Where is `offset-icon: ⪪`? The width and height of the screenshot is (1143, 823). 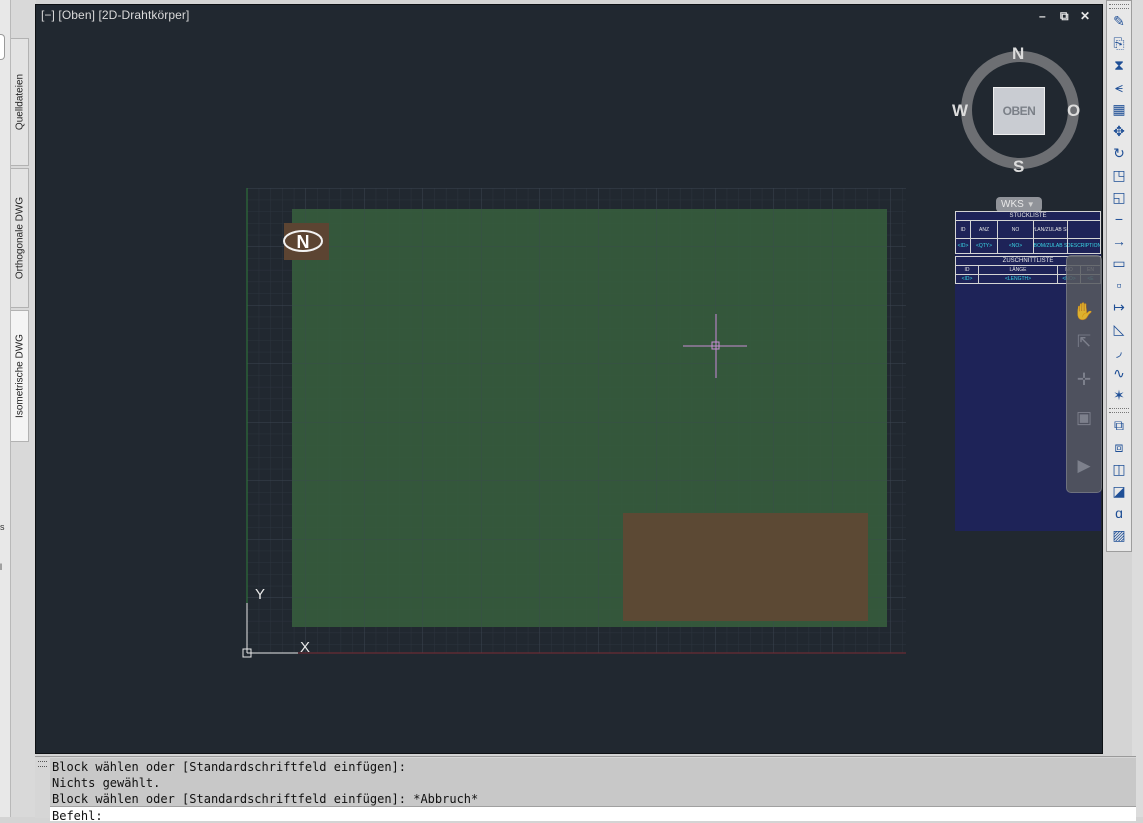 offset-icon: ⪪ is located at coordinates (1119, 87).